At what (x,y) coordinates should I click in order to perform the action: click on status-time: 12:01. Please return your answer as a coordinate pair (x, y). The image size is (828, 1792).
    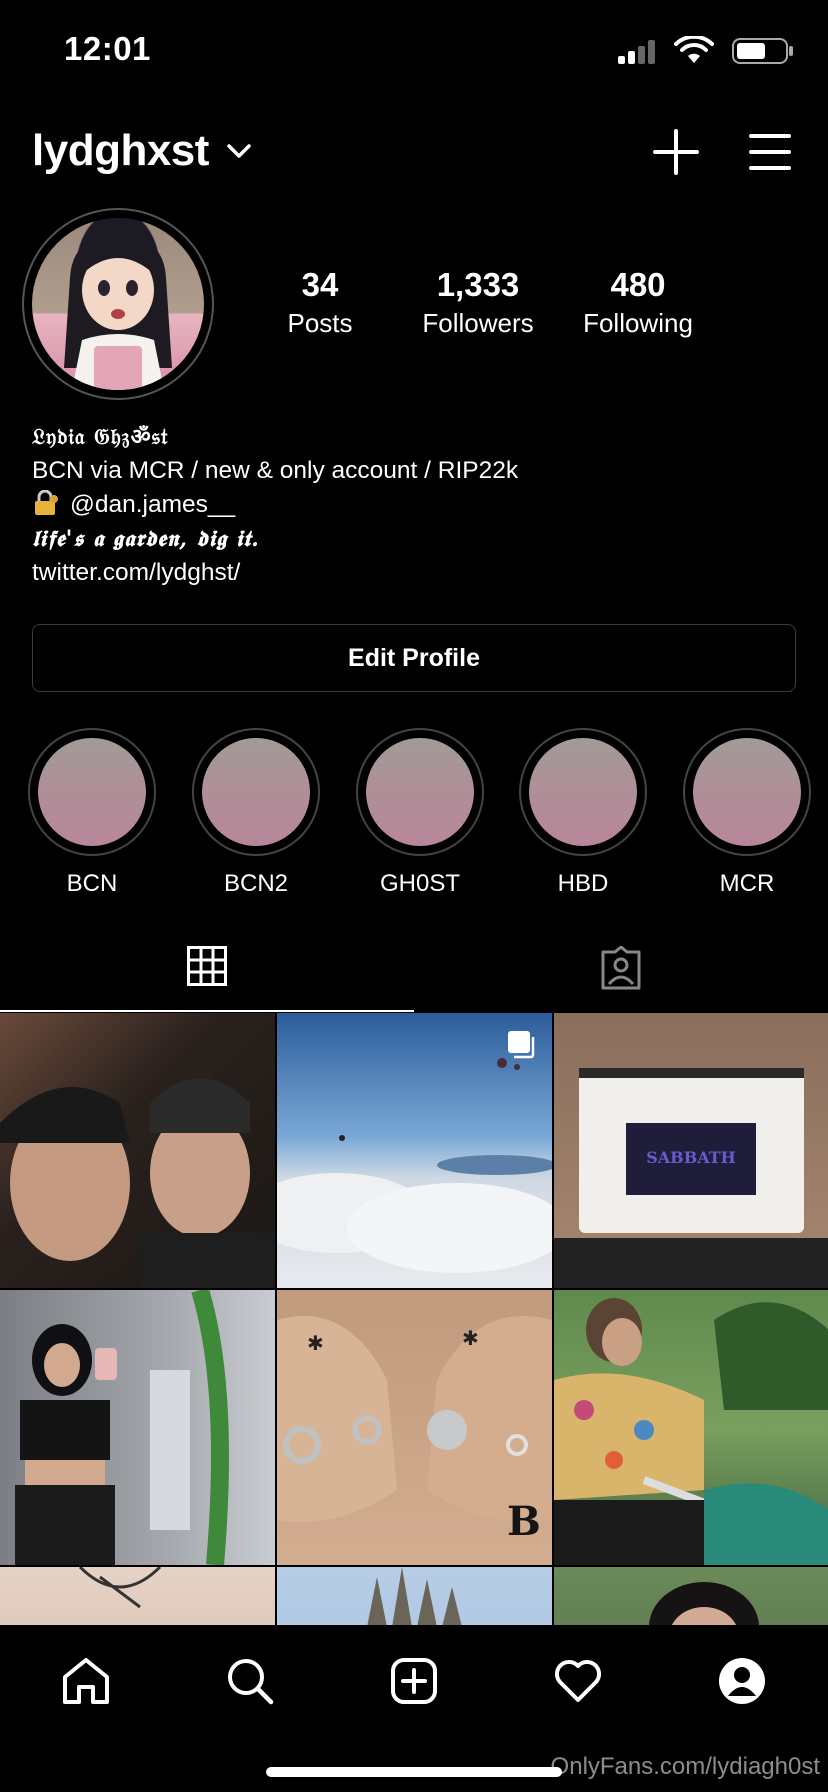
    Looking at the image, I should click on (107, 48).